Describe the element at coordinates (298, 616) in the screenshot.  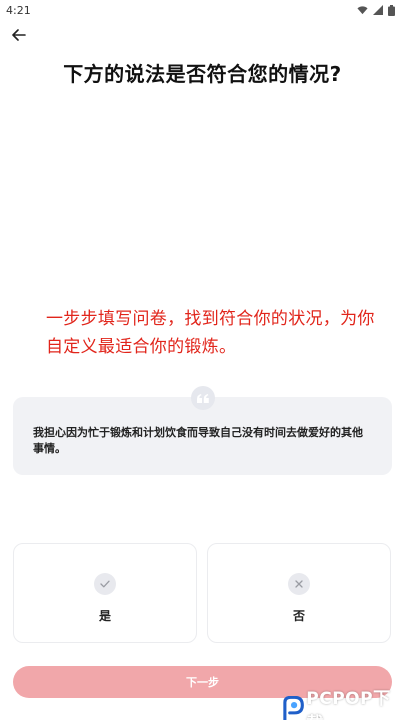
I see `option-no-label: 否` at that location.